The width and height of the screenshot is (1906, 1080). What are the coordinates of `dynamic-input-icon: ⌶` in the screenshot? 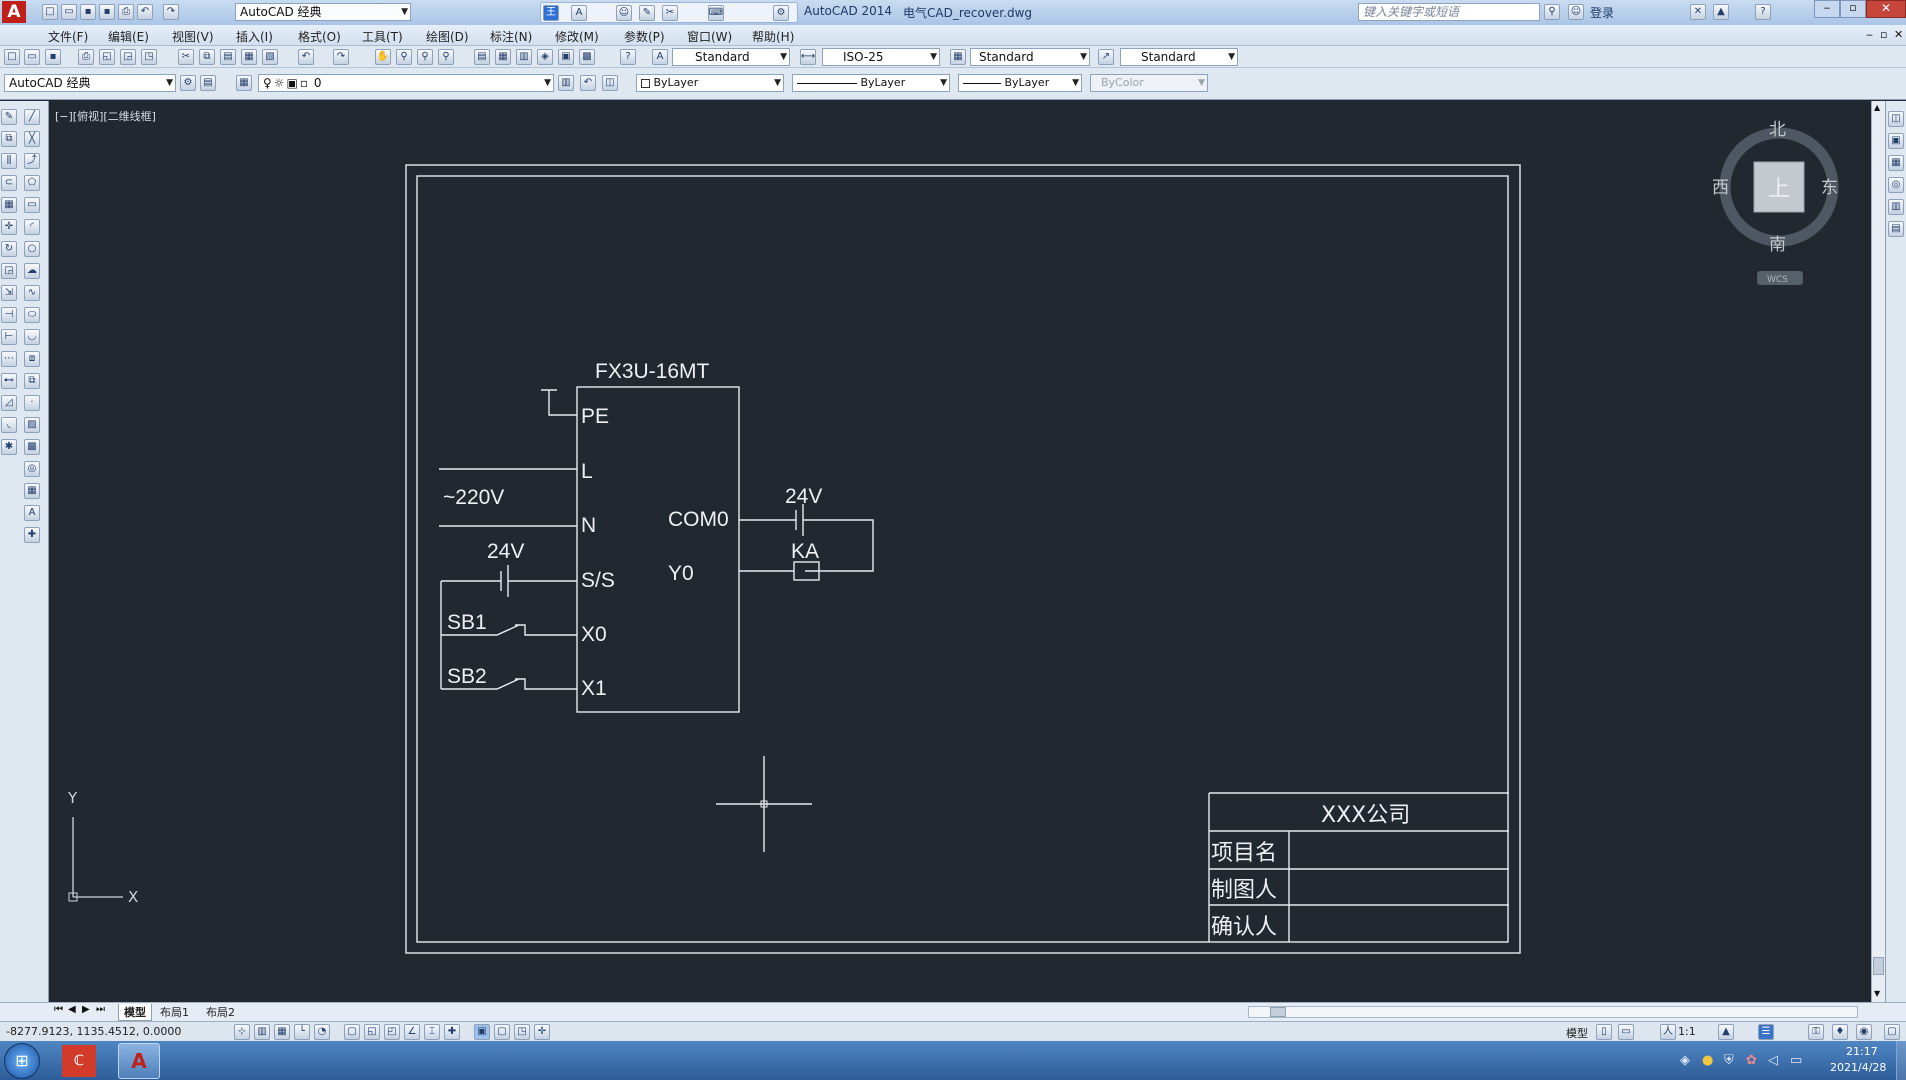 It's located at (432, 1032).